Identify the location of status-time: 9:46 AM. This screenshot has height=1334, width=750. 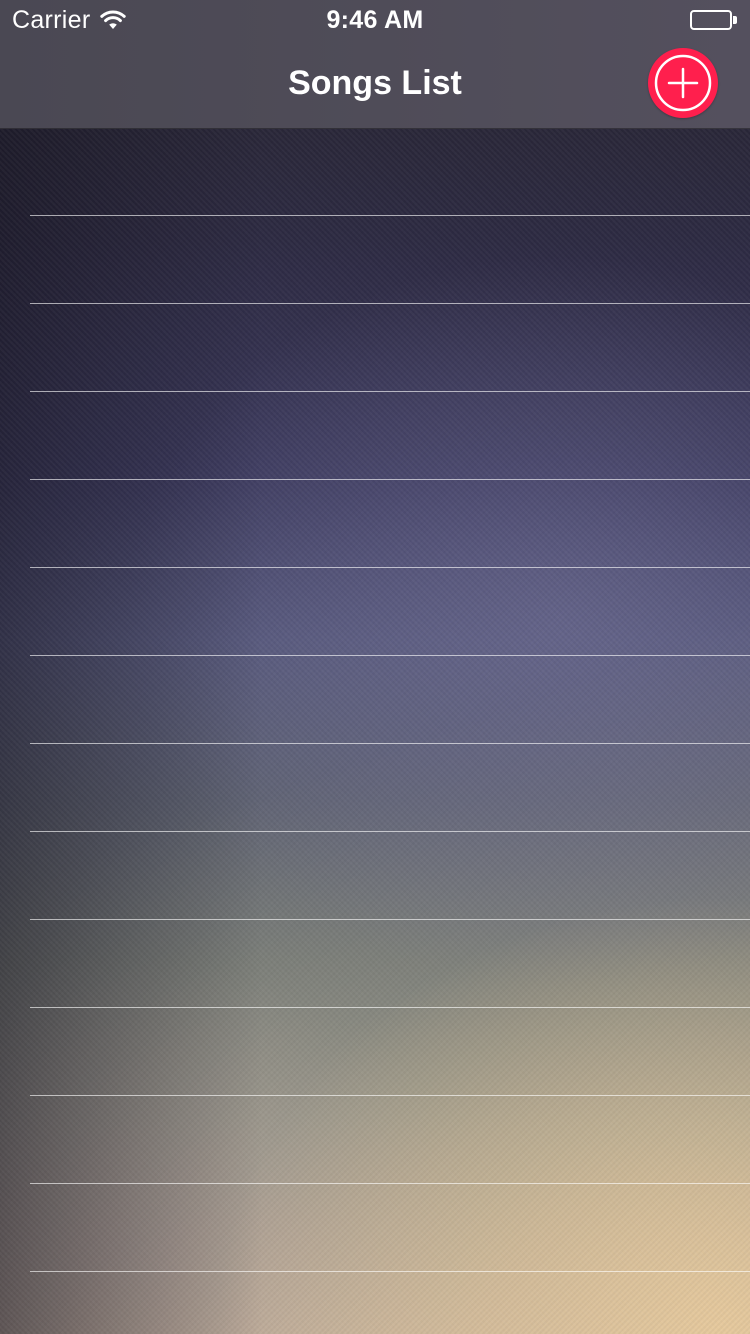
(375, 20).